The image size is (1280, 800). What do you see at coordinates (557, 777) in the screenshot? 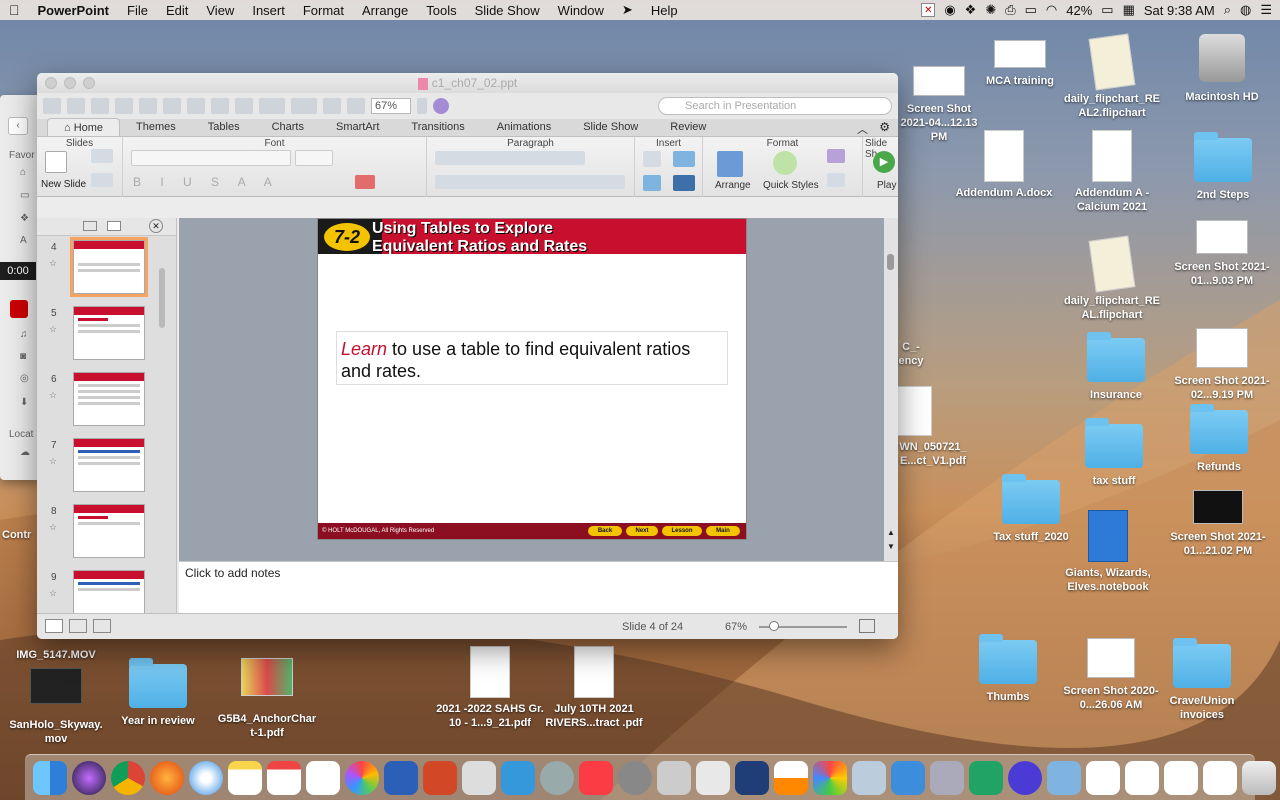
I see `launchpad-icon` at bounding box center [557, 777].